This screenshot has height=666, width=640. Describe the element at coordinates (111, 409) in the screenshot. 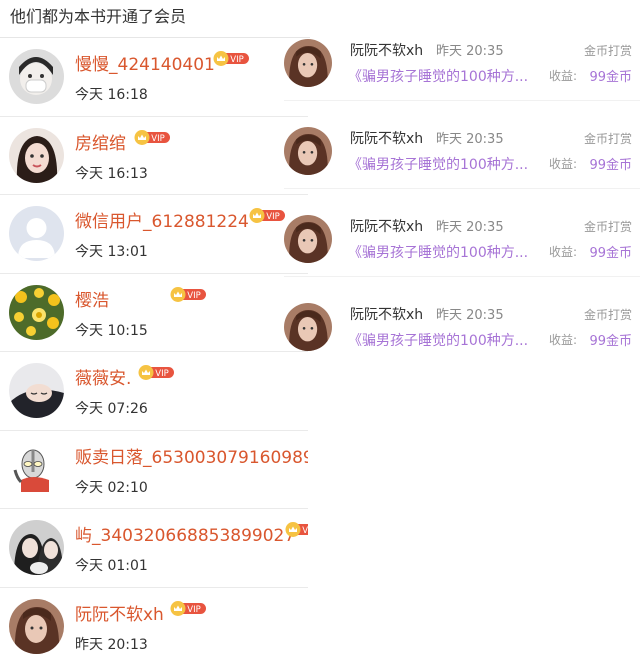

I see `member-time: 今天 07:26` at that location.